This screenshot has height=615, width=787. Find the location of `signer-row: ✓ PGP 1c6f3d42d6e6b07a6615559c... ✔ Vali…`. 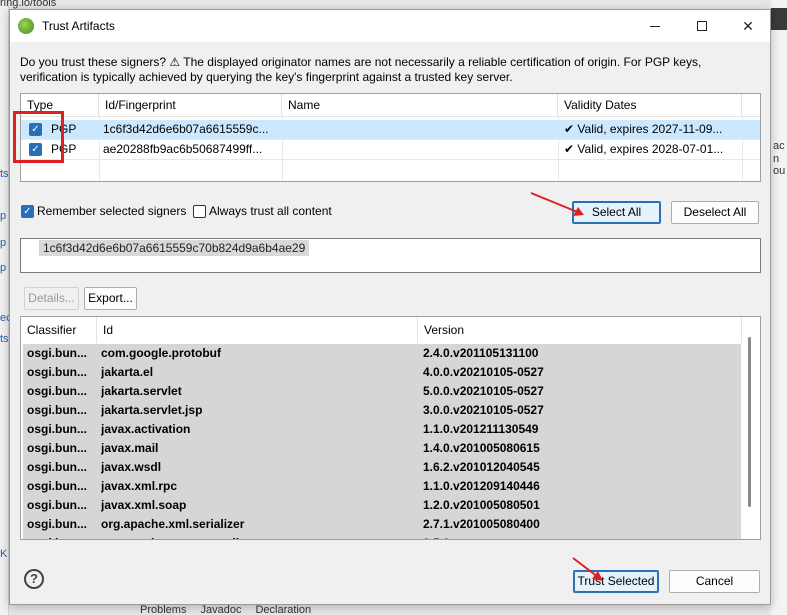

signer-row: ✓ PGP 1c6f3d42d6e6b07a6615559c... ✔ Vali… is located at coordinates (390, 129).